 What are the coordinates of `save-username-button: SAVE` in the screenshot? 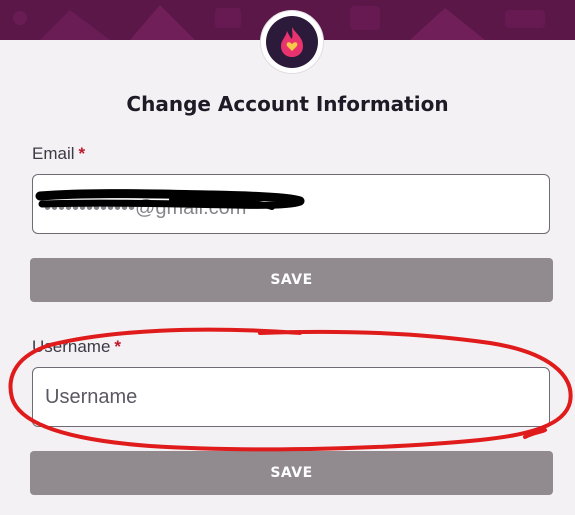 It's located at (291, 473).